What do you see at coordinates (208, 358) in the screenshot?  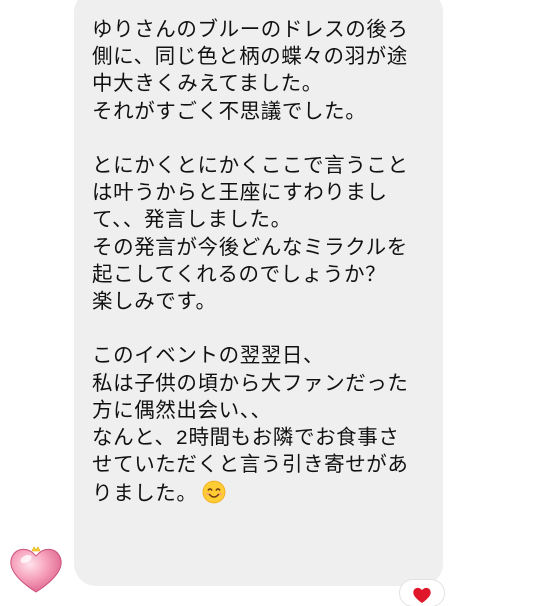 I see `message-line: このイベントの翌翌日、` at bounding box center [208, 358].